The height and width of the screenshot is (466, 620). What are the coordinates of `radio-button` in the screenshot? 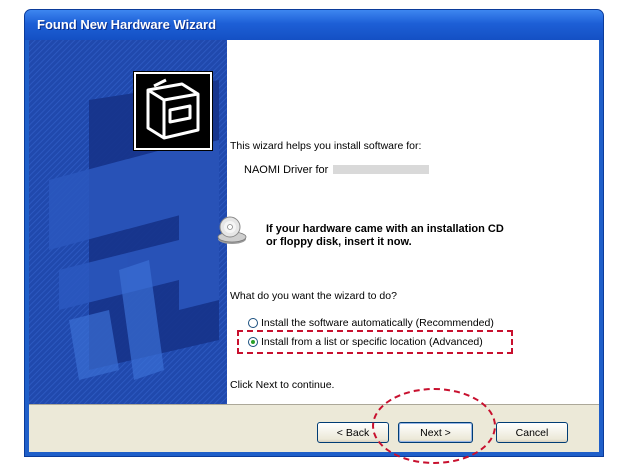 It's located at (253, 323).